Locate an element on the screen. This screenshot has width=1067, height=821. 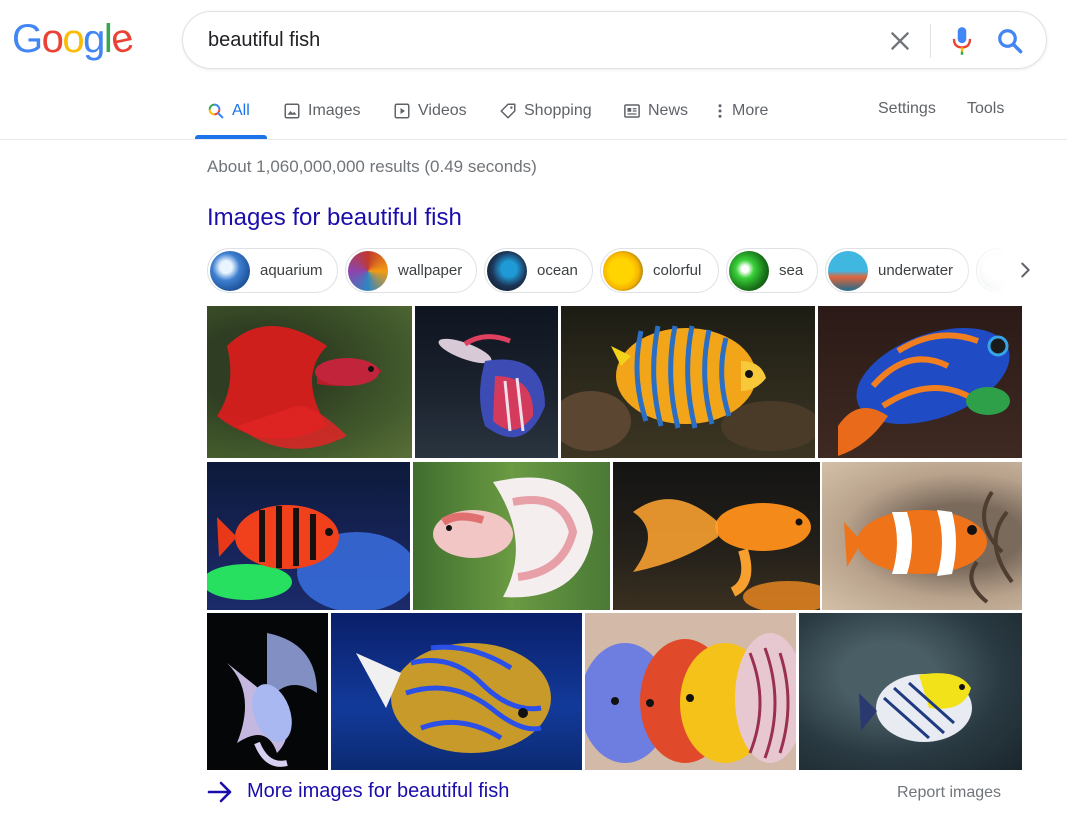
tab-images: Images is located at coordinates (321, 111).